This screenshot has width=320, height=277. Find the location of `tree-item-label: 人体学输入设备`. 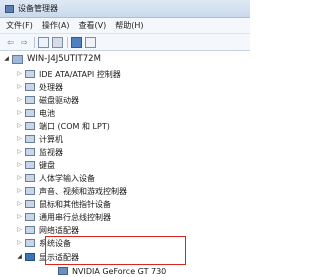

tree-item-label: 人体学输入设备 is located at coordinates (67, 178).